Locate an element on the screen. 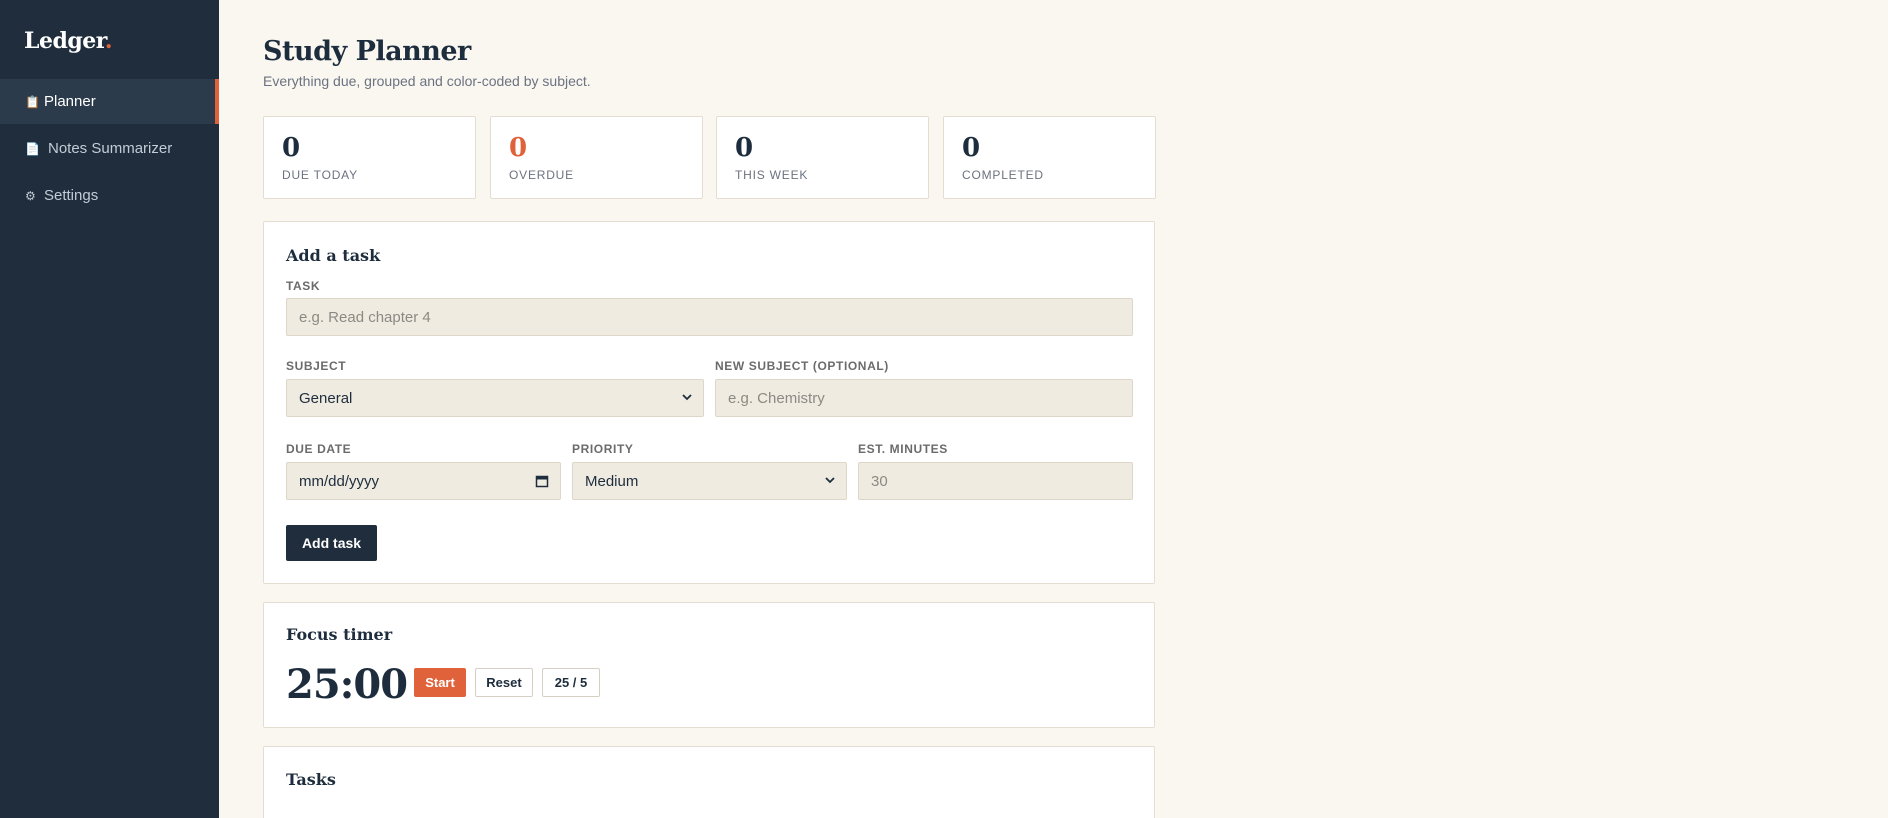 This screenshot has width=1888, height=818. timer-display: 25:00 is located at coordinates (347, 684).